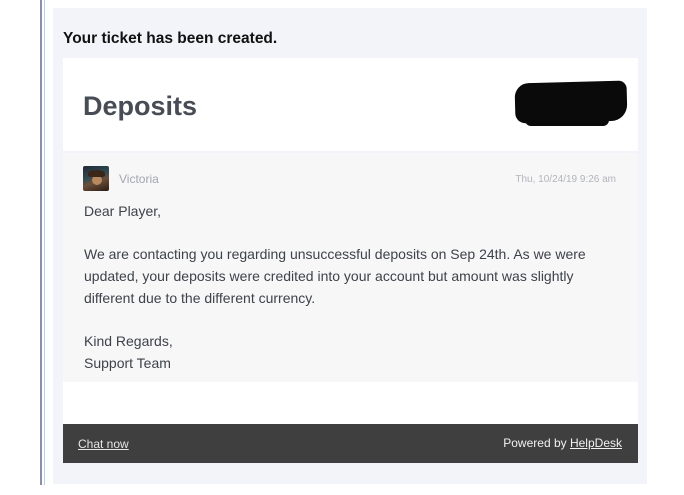 The height and width of the screenshot is (495, 684). Describe the element at coordinates (565, 179) in the screenshot. I see `message-timestamp: Thu, 10/24/19 9:26 am` at that location.